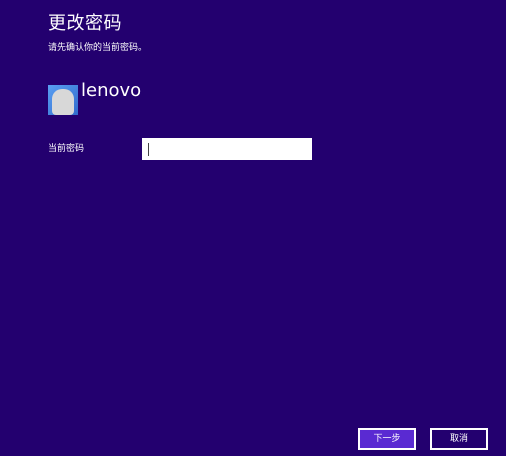 Image resolution: width=506 pixels, height=456 pixels. What do you see at coordinates (459, 439) in the screenshot?
I see `cancel-button: 取消` at bounding box center [459, 439].